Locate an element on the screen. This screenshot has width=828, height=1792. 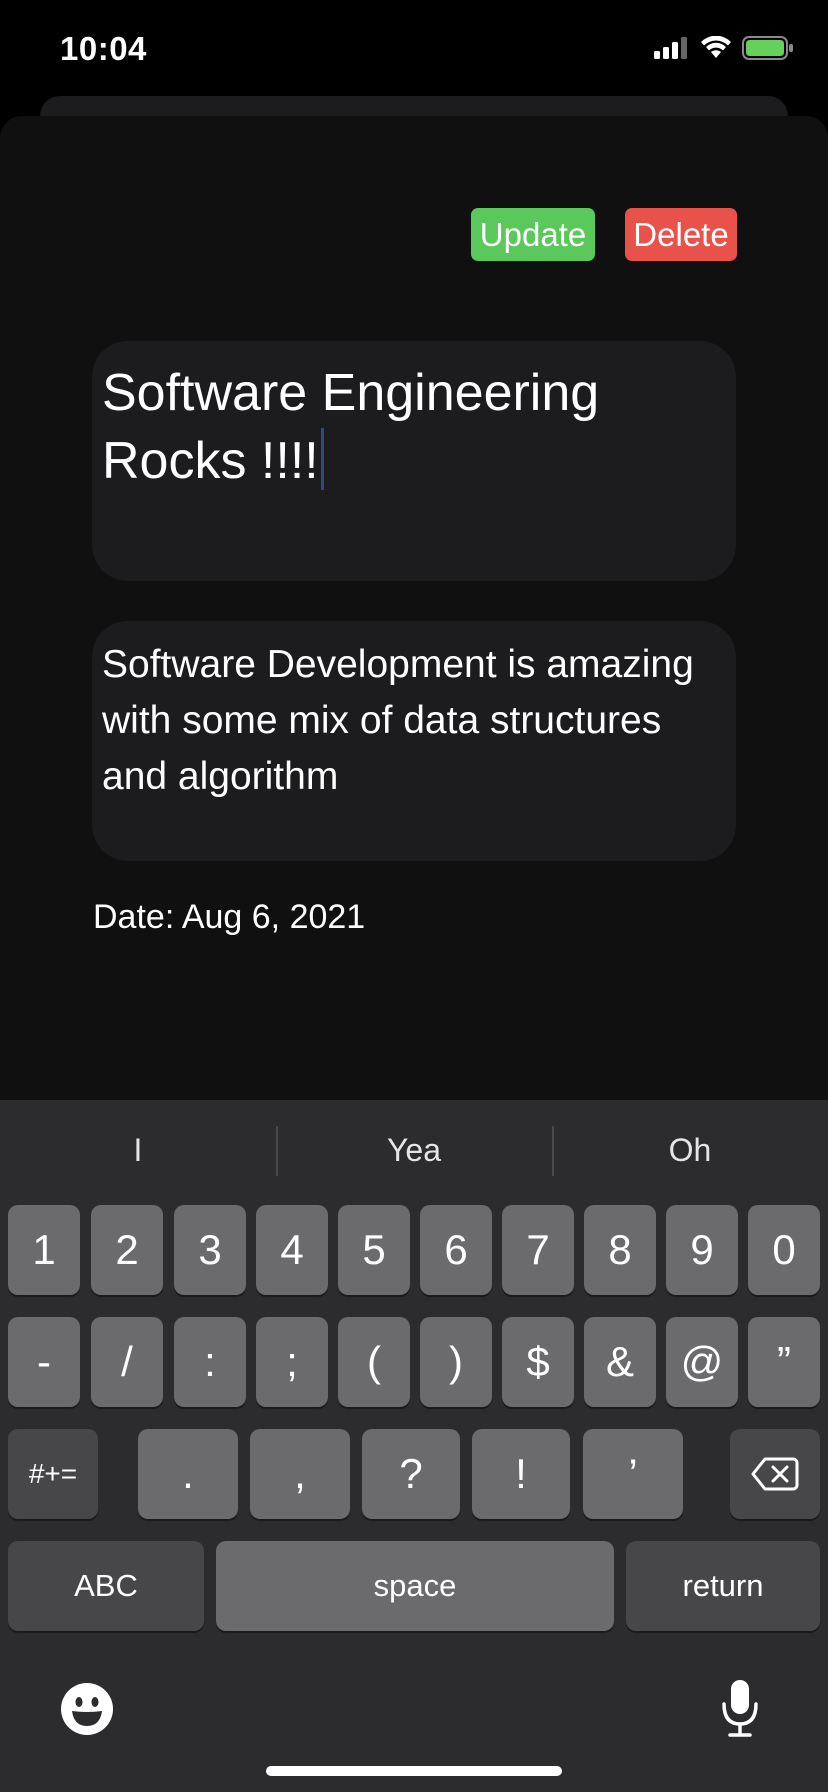
key-hyphen: - is located at coordinates (44, 1362).